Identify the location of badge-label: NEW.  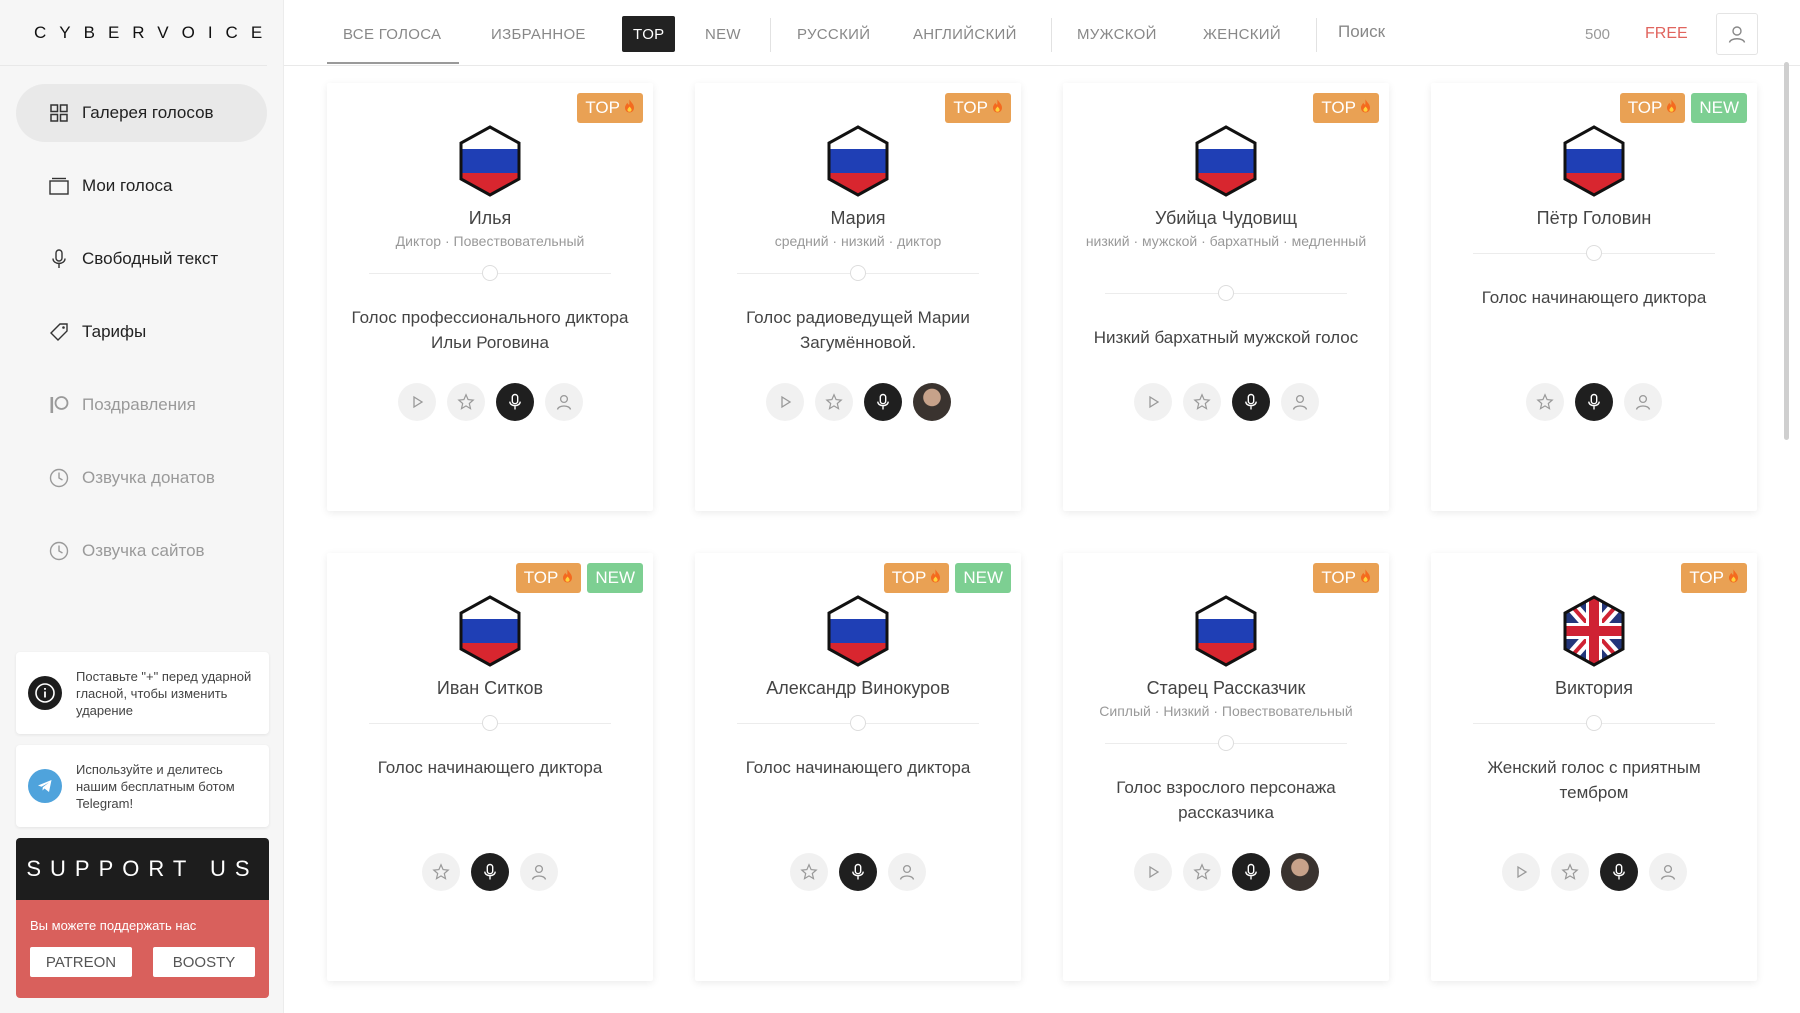
(983, 577).